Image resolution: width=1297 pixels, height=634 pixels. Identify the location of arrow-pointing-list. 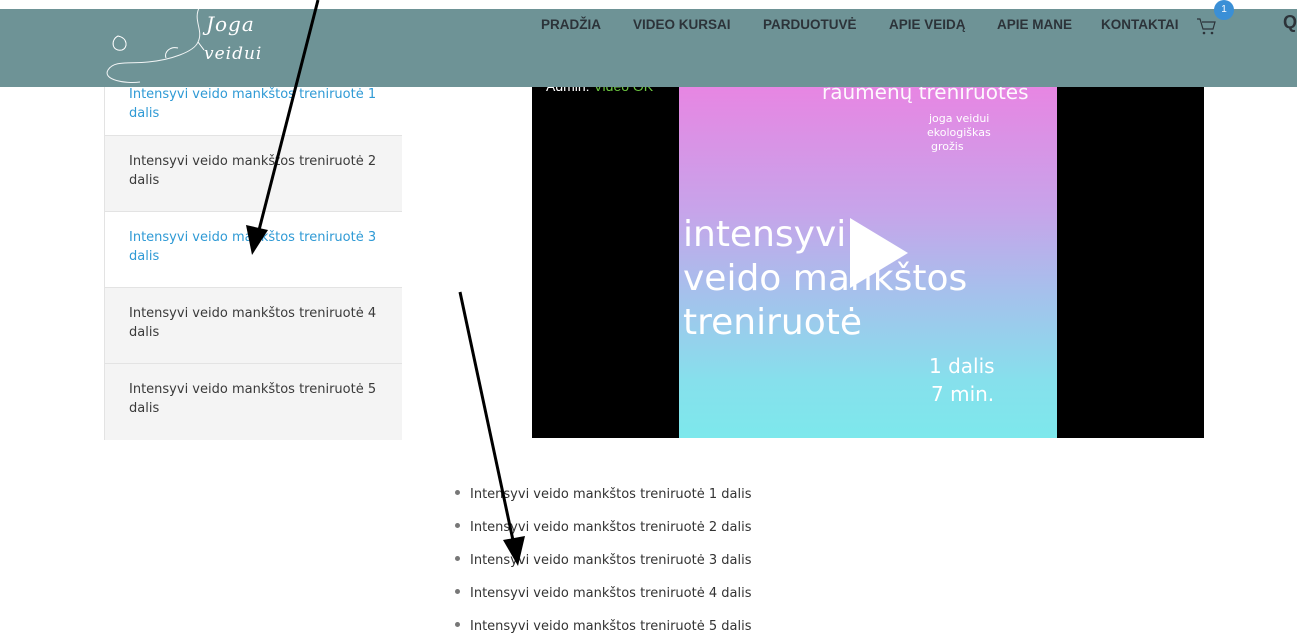
(491, 428).